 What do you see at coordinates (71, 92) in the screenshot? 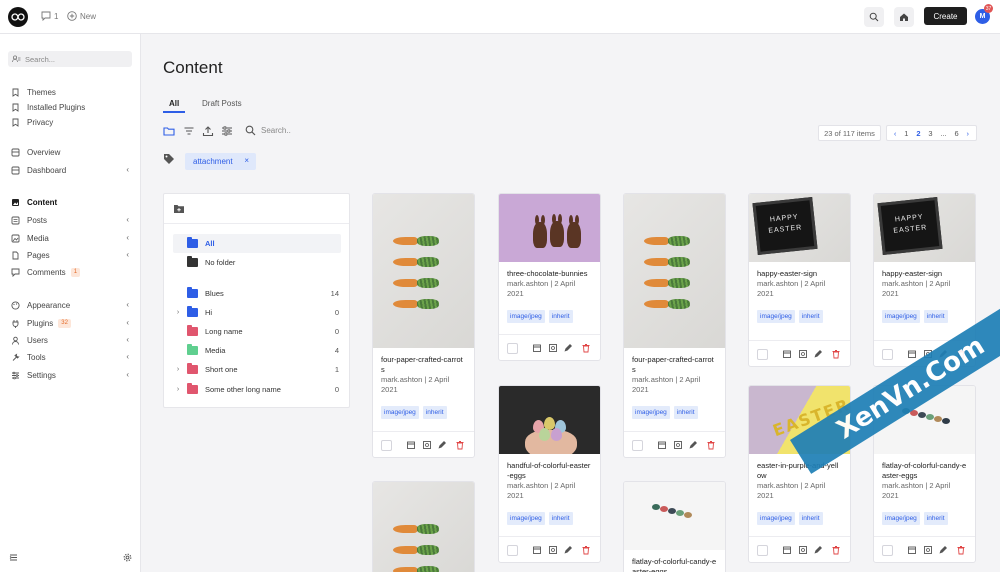
I see `sidebar-item-themes: Themes` at bounding box center [71, 92].